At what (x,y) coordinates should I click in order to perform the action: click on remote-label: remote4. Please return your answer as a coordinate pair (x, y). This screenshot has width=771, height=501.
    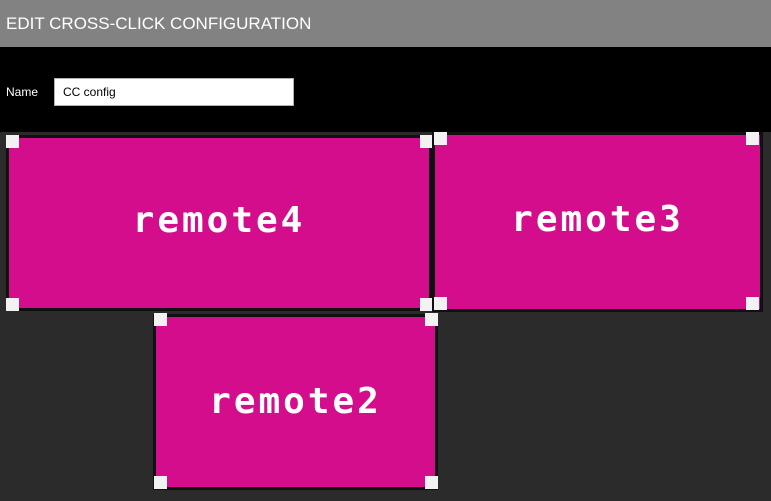
    Looking at the image, I should click on (219, 220).